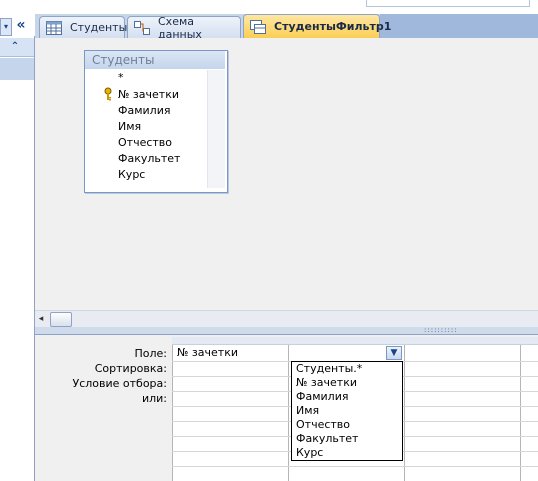 This screenshot has width=538, height=481. I want to click on row-label-field: Поле:, so click(150, 353).